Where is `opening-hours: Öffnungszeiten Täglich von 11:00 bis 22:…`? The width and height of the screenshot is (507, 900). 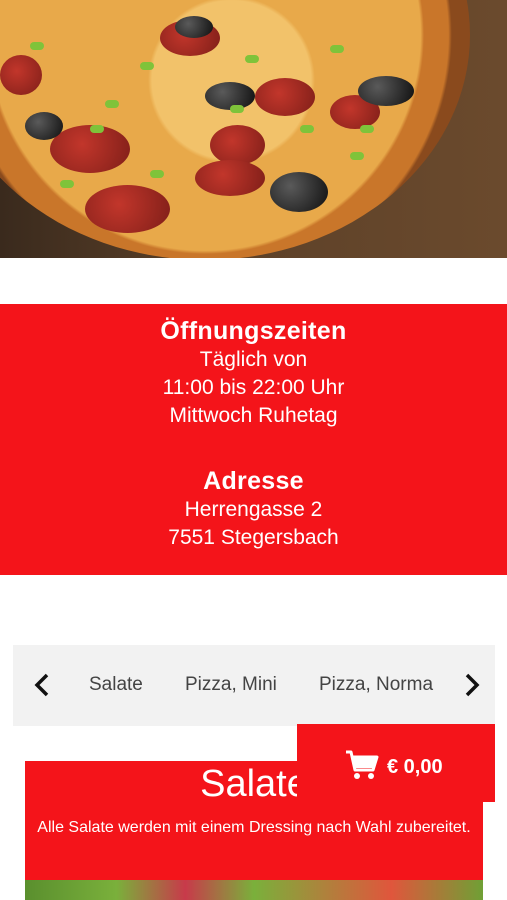 opening-hours: Öffnungszeiten Täglich von 11:00 bis 22:… is located at coordinates (253, 373).